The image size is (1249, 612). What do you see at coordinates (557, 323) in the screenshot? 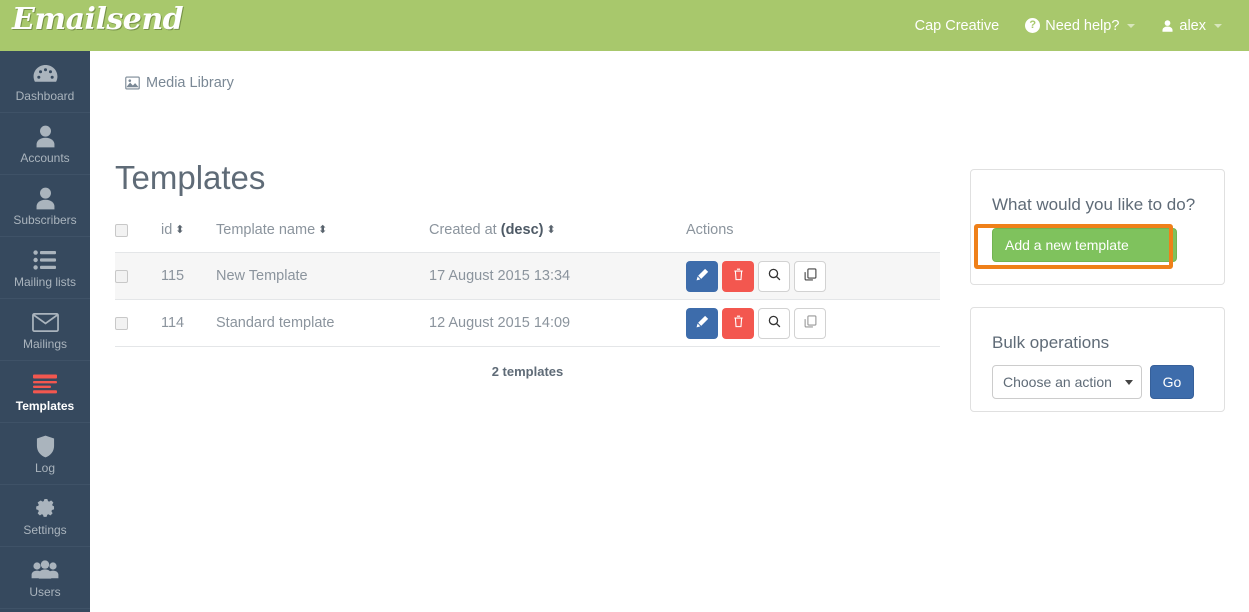
I see `row-created-at-cell: 12 August 2015 14:09` at bounding box center [557, 323].